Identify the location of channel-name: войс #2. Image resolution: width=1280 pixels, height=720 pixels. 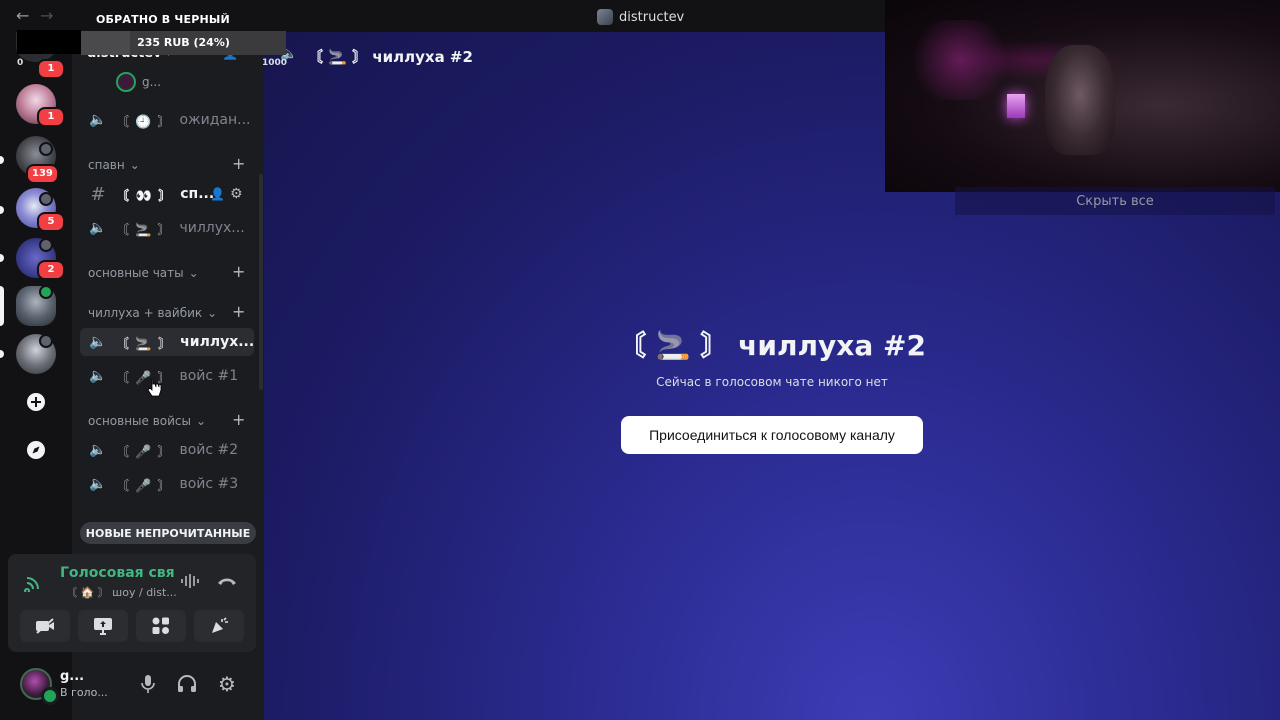
(209, 450).